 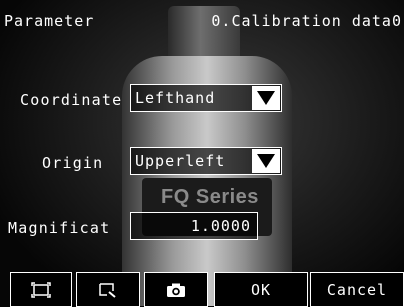 What do you see at coordinates (71, 100) in the screenshot?
I see `coordinate-label: Coordinate` at bounding box center [71, 100].